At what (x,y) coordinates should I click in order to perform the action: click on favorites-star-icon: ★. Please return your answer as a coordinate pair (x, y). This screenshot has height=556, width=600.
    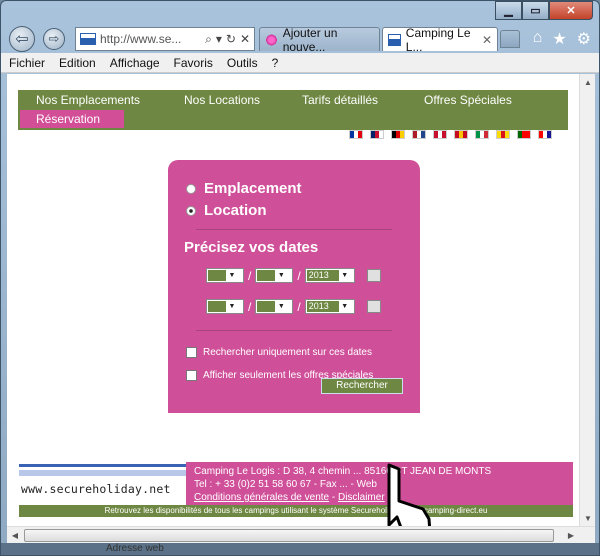
    Looking at the image, I should click on (559, 39).